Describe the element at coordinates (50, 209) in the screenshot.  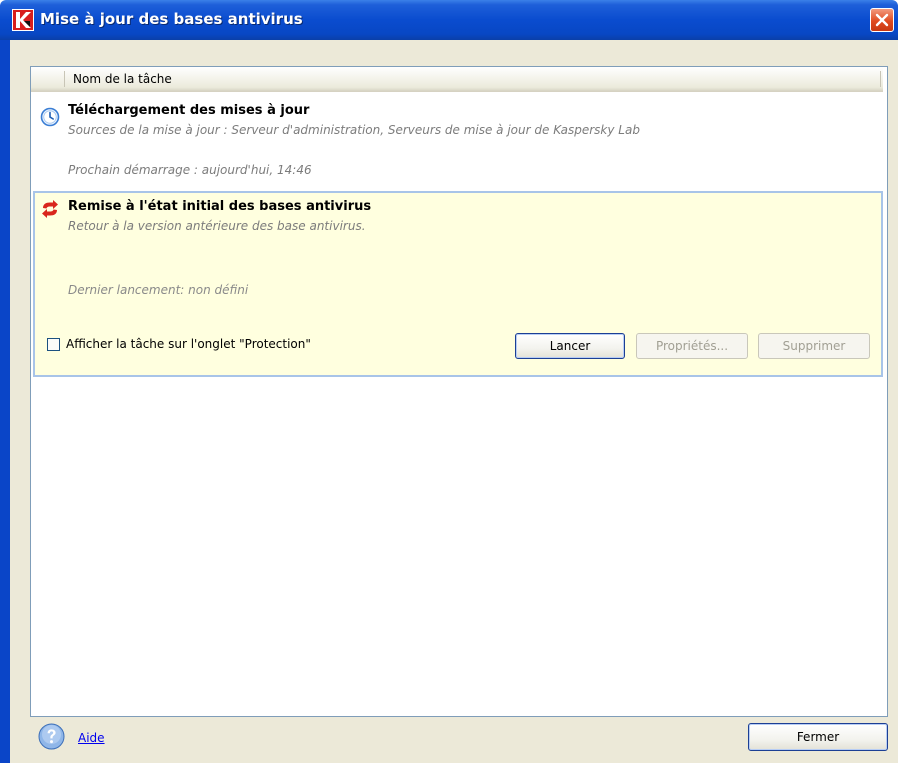
I see `rollback-arrows-icon` at that location.